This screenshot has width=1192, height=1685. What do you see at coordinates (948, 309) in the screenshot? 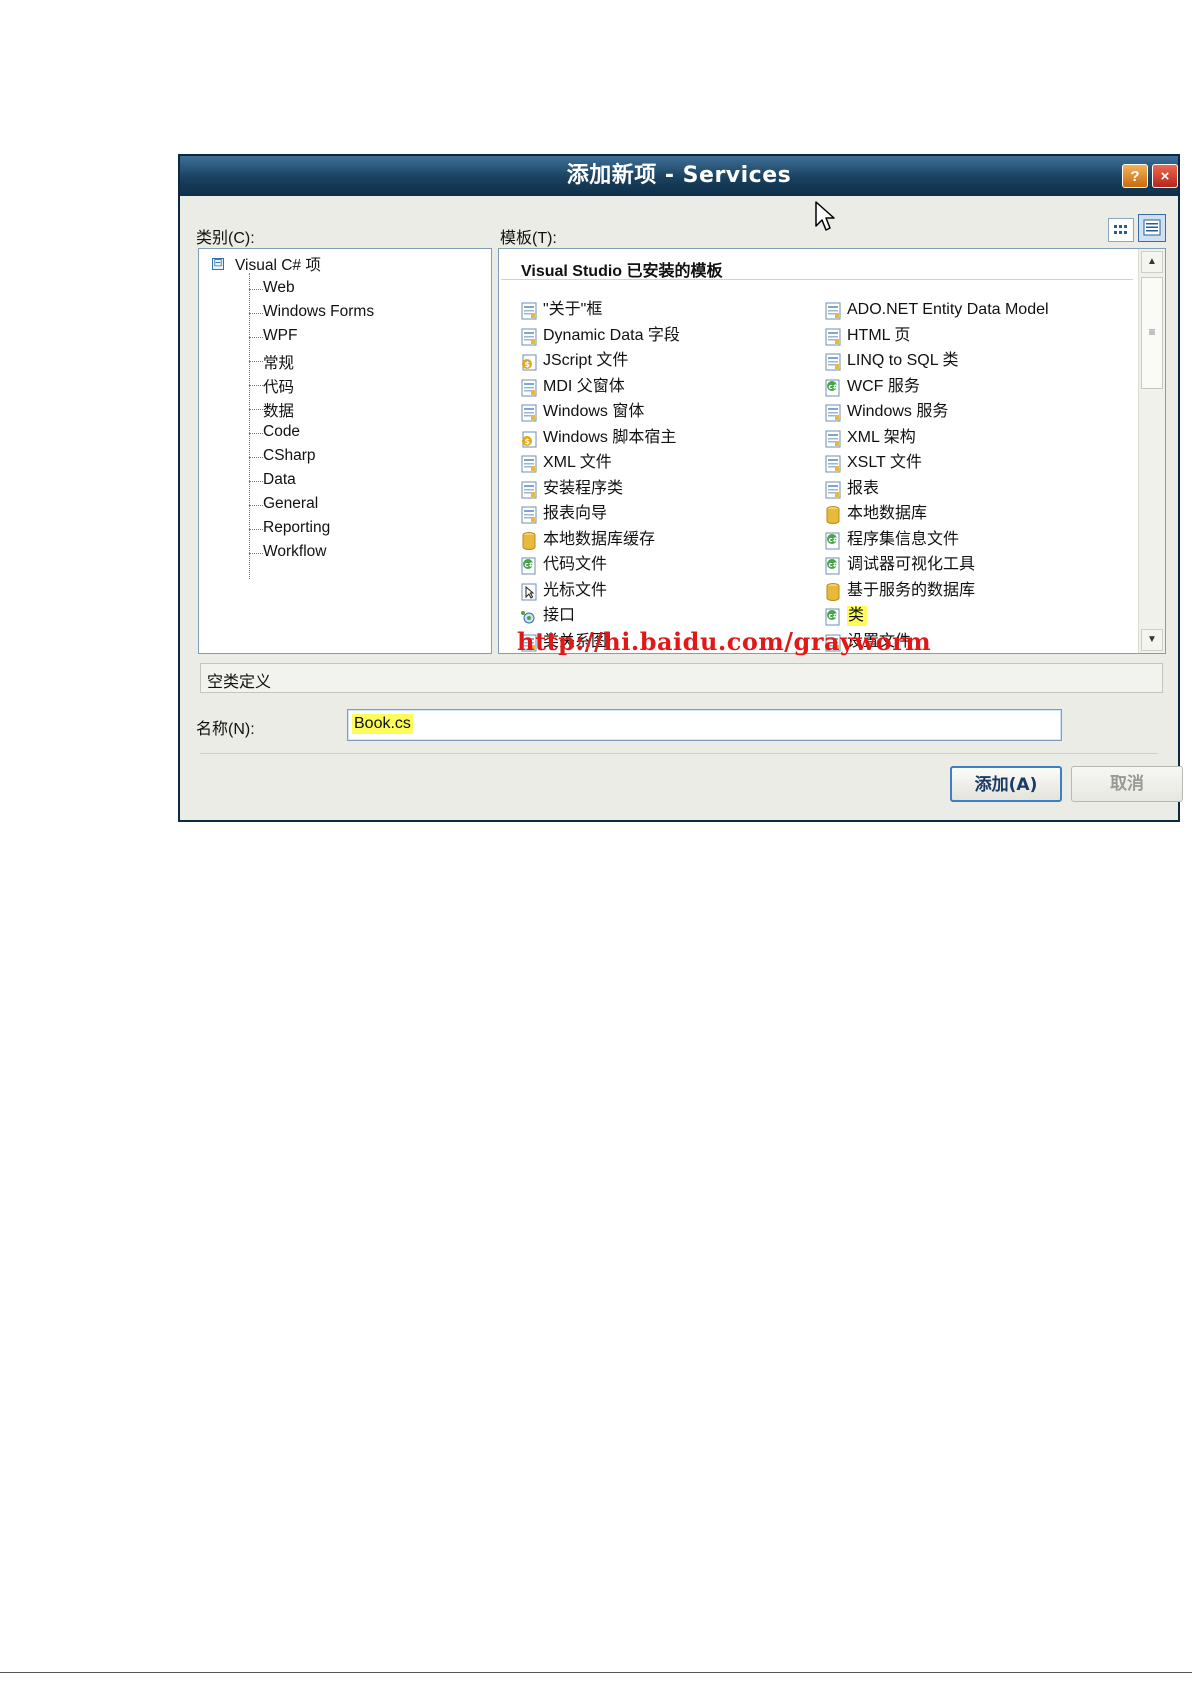
I see `template-label: ADO.NET Entity Data Model` at bounding box center [948, 309].